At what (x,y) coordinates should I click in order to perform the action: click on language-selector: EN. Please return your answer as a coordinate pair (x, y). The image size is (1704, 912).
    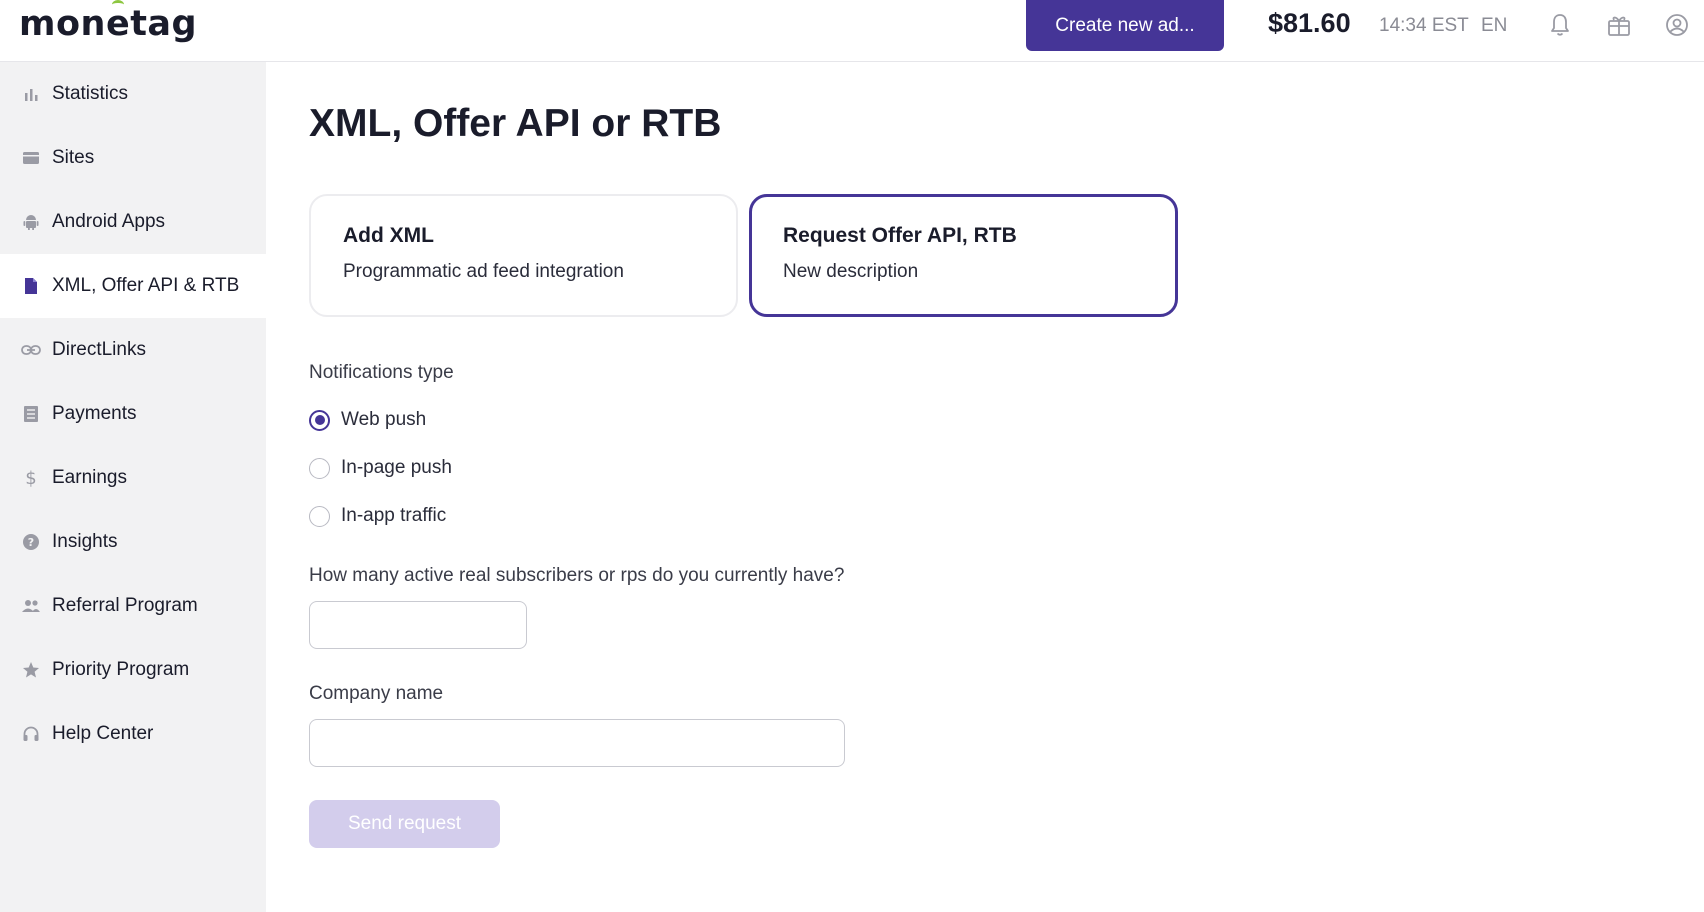
    Looking at the image, I should click on (1494, 26).